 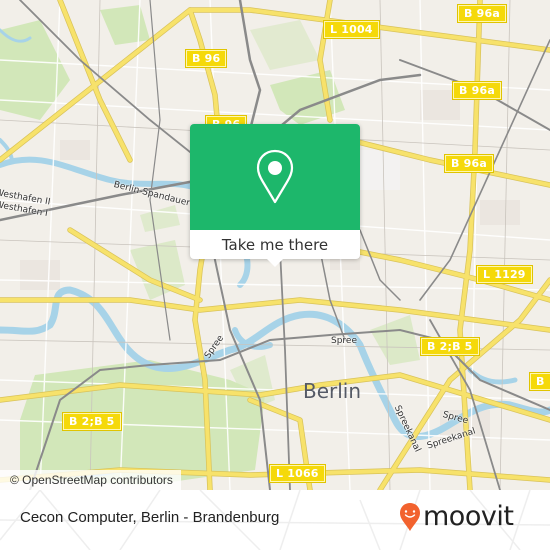 What do you see at coordinates (90, 480) in the screenshot?
I see `map-attribution: © OpenStreetMap contributors` at bounding box center [90, 480].